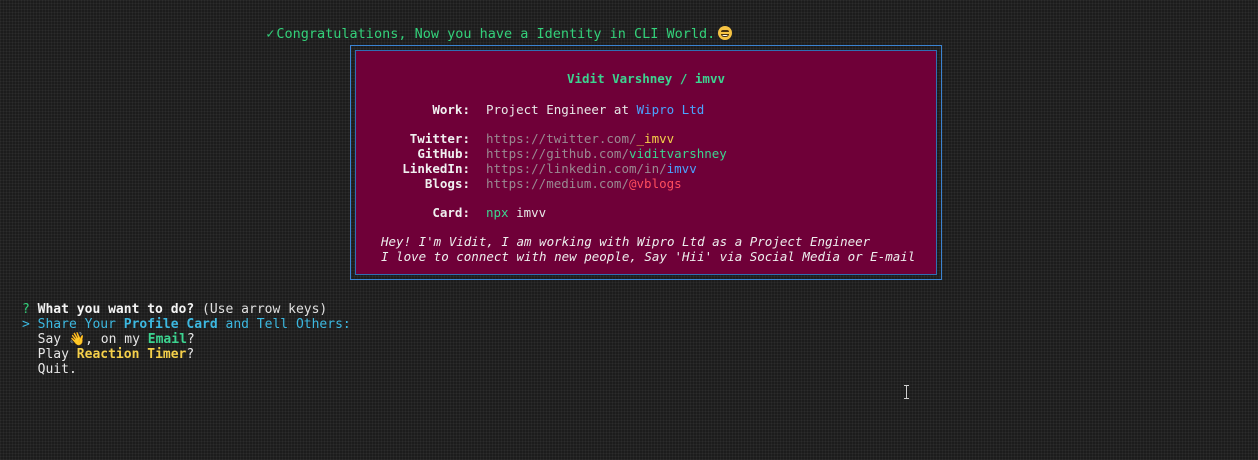 This screenshot has width=1258, height=460. Describe the element at coordinates (436, 168) in the screenshot. I see `linkedin-label: LinkedIn:` at that location.